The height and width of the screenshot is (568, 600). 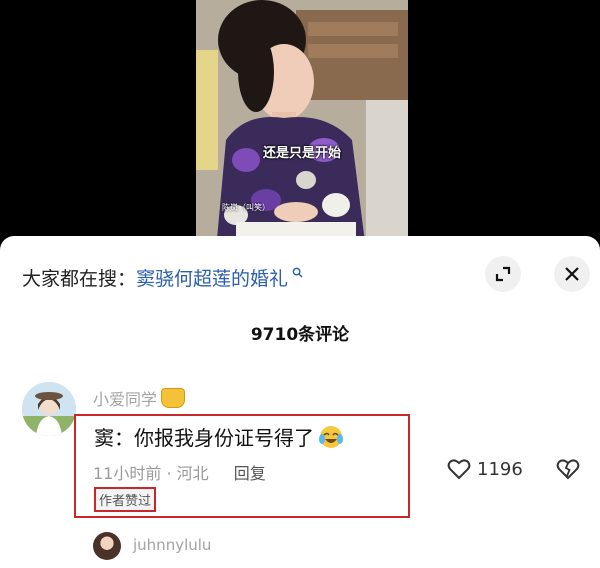 I want to click on reply-avatar, so click(x=107, y=546).